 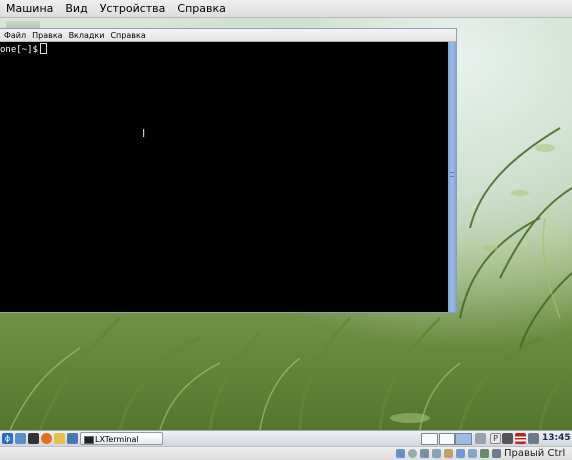 What do you see at coordinates (452, 174) in the screenshot?
I see `scrollbar-grip-icon` at bounding box center [452, 174].